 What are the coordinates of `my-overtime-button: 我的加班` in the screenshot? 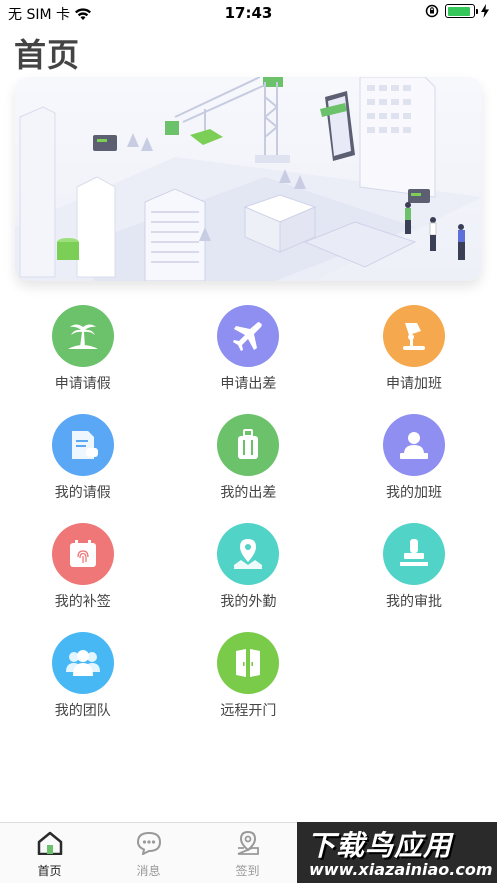 It's located at (414, 468).